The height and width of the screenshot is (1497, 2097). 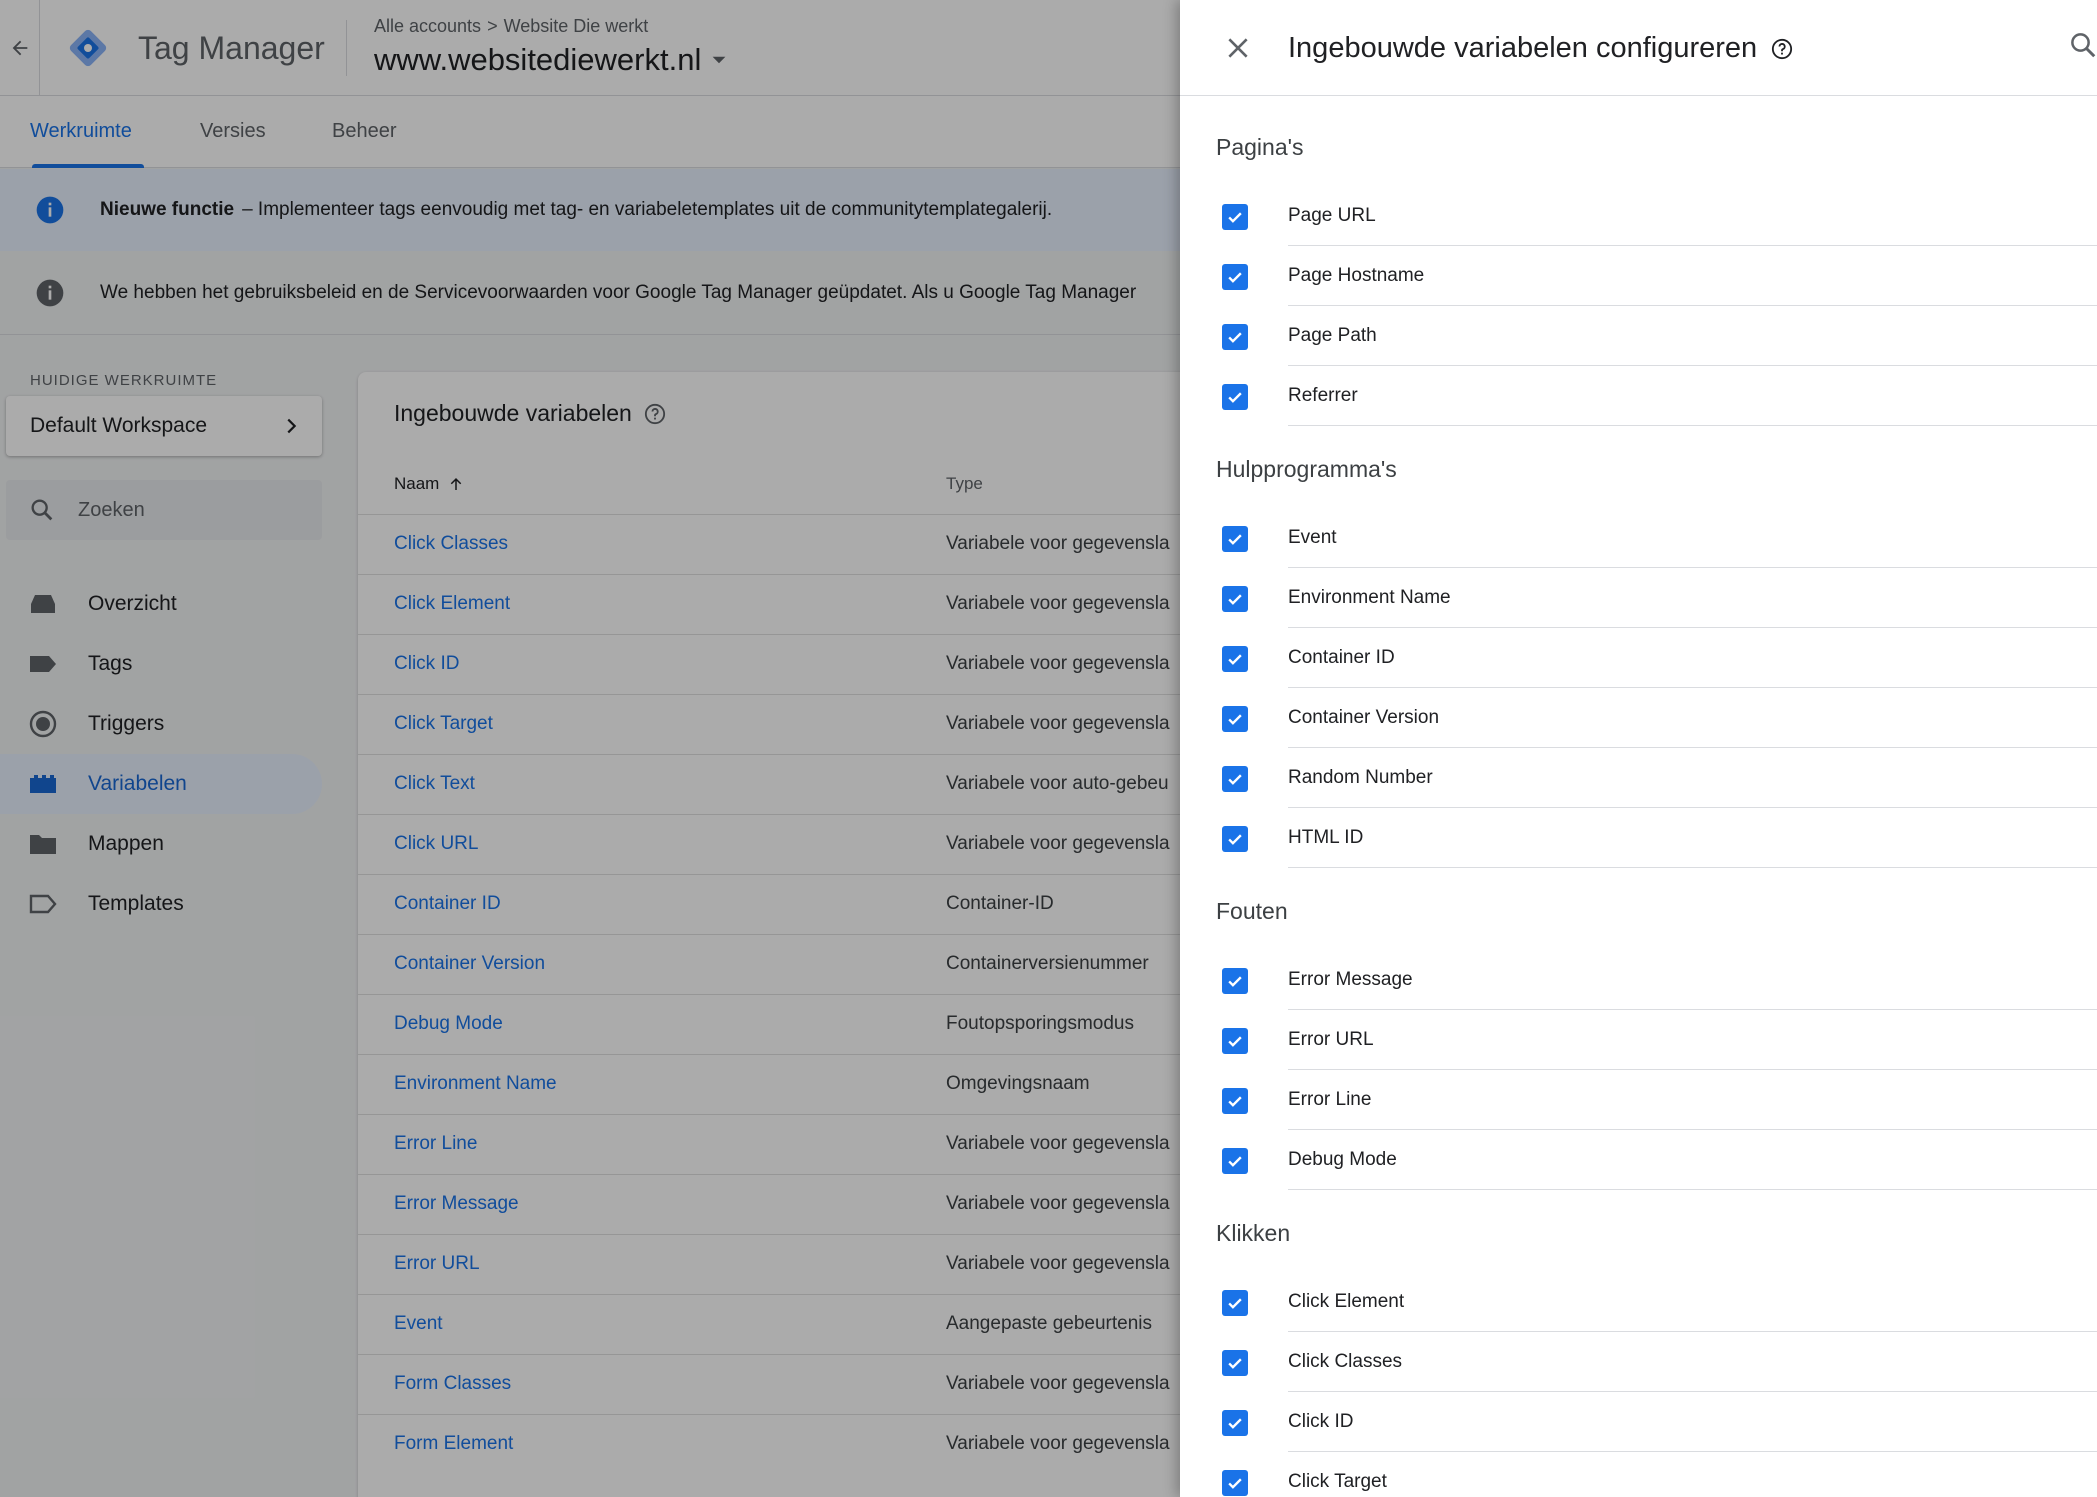 I want to click on section-title: Fouten, so click(x=1252, y=911).